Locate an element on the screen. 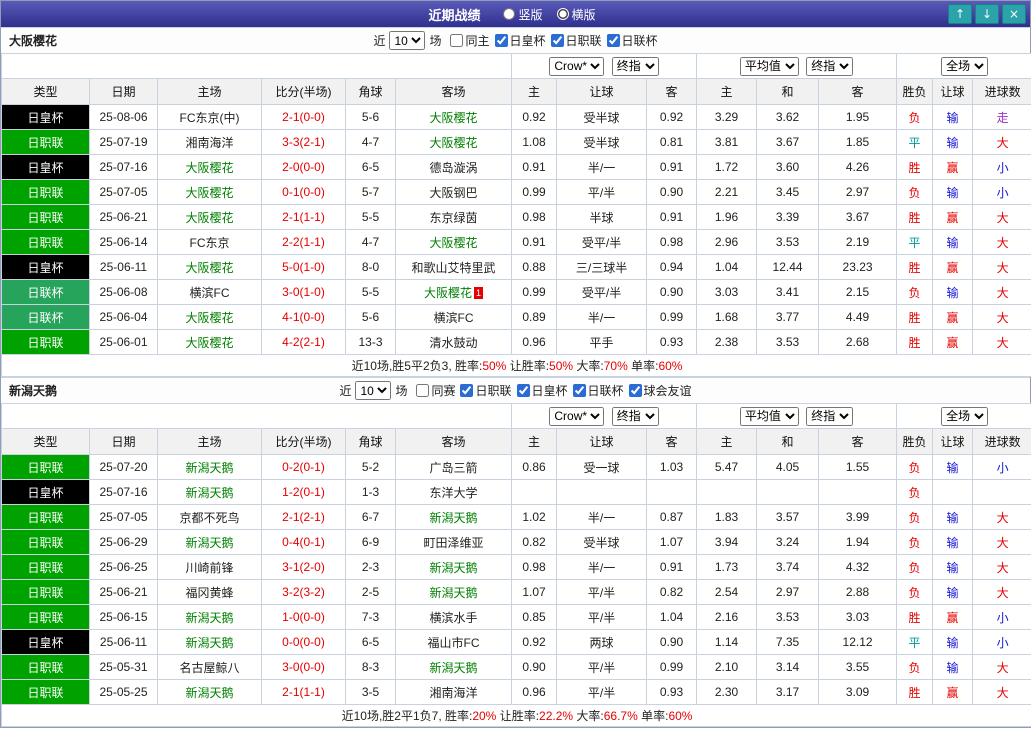 This screenshot has height=734, width=1031. filter-checkboxes: 同主 日皇杯 日职联 日联杯 is located at coordinates (551, 41).